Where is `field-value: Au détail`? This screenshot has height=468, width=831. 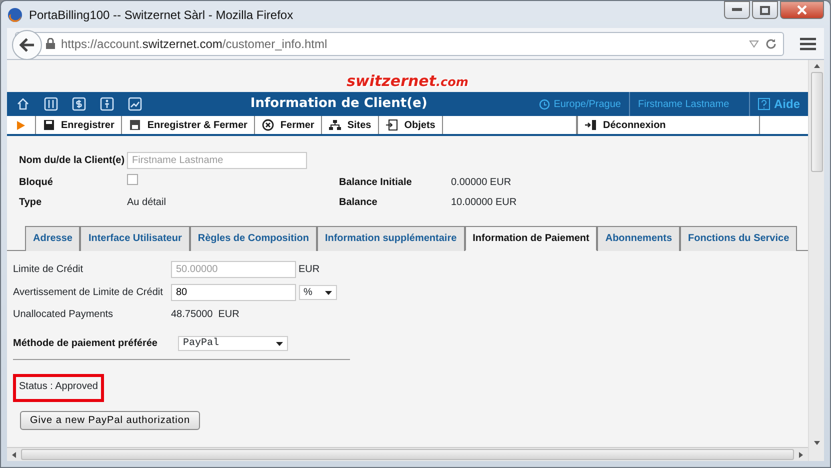
field-value: Au détail is located at coordinates (147, 203).